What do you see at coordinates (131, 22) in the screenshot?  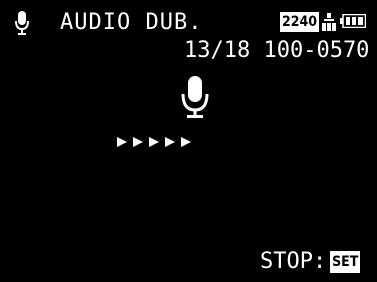 I see `mode-label: AUDIO DUB.` at bounding box center [131, 22].